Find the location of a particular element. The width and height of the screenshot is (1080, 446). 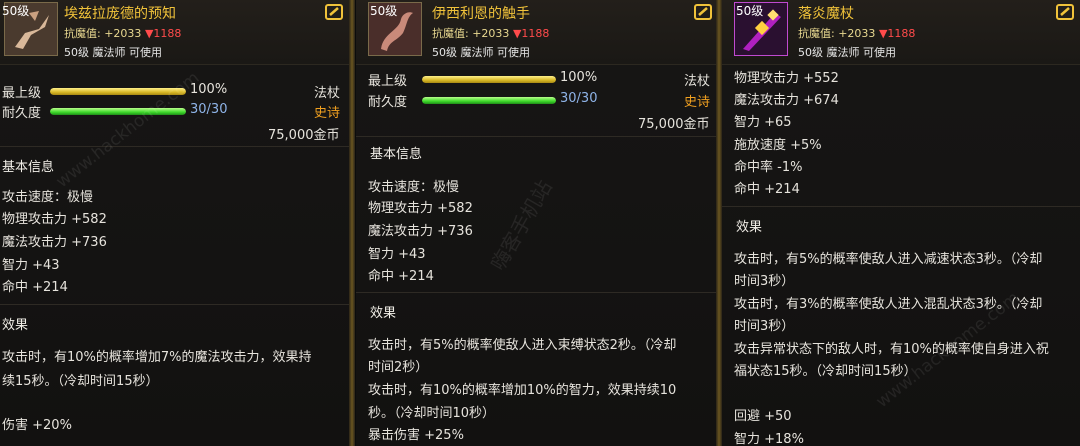

effect-line: 攻击时，有10%的概率增加10%的智力，效果持续10 is located at coordinates (522, 390).